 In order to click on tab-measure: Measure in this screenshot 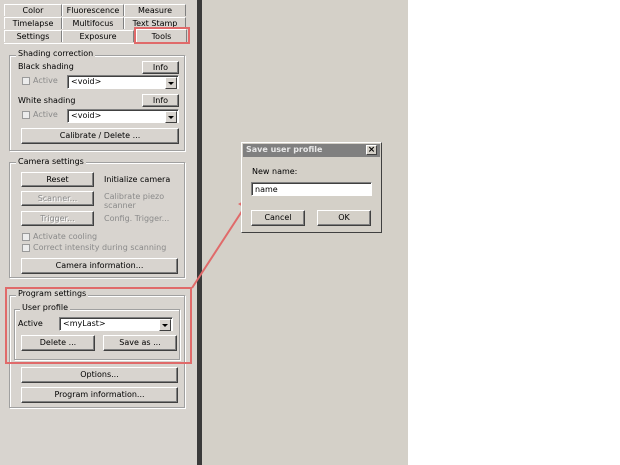, I will do `click(155, 10)`.